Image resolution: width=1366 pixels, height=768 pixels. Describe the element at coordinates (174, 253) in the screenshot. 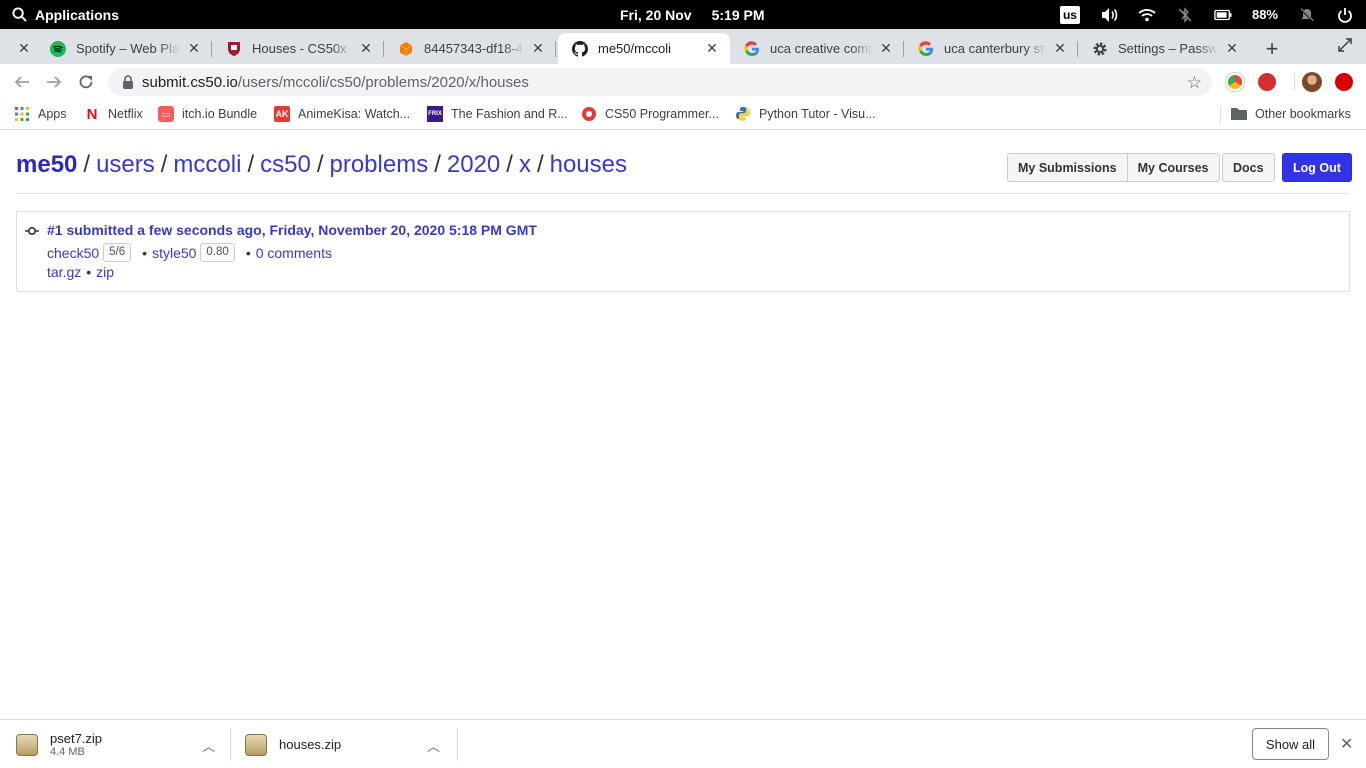

I see `style50-link: style50` at that location.